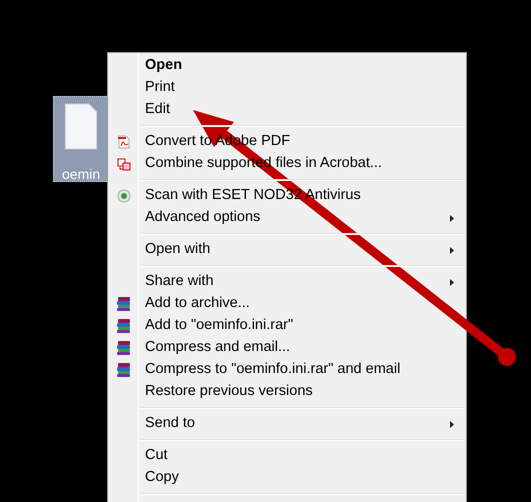  I want to click on pdf-icon, so click(124, 142).